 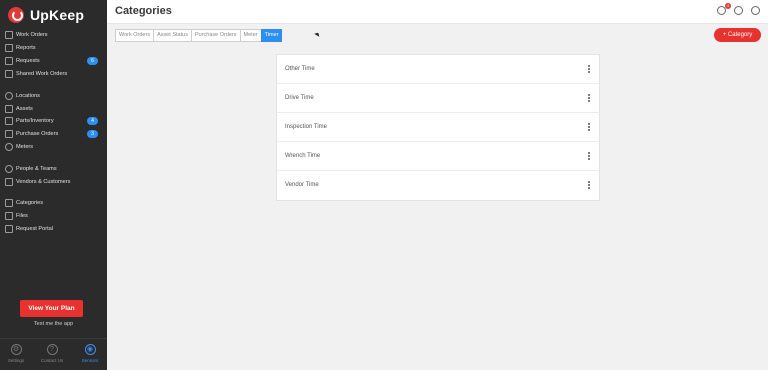 What do you see at coordinates (90, 349) in the screenshot?
I see `sensor-icon: ◉` at bounding box center [90, 349].